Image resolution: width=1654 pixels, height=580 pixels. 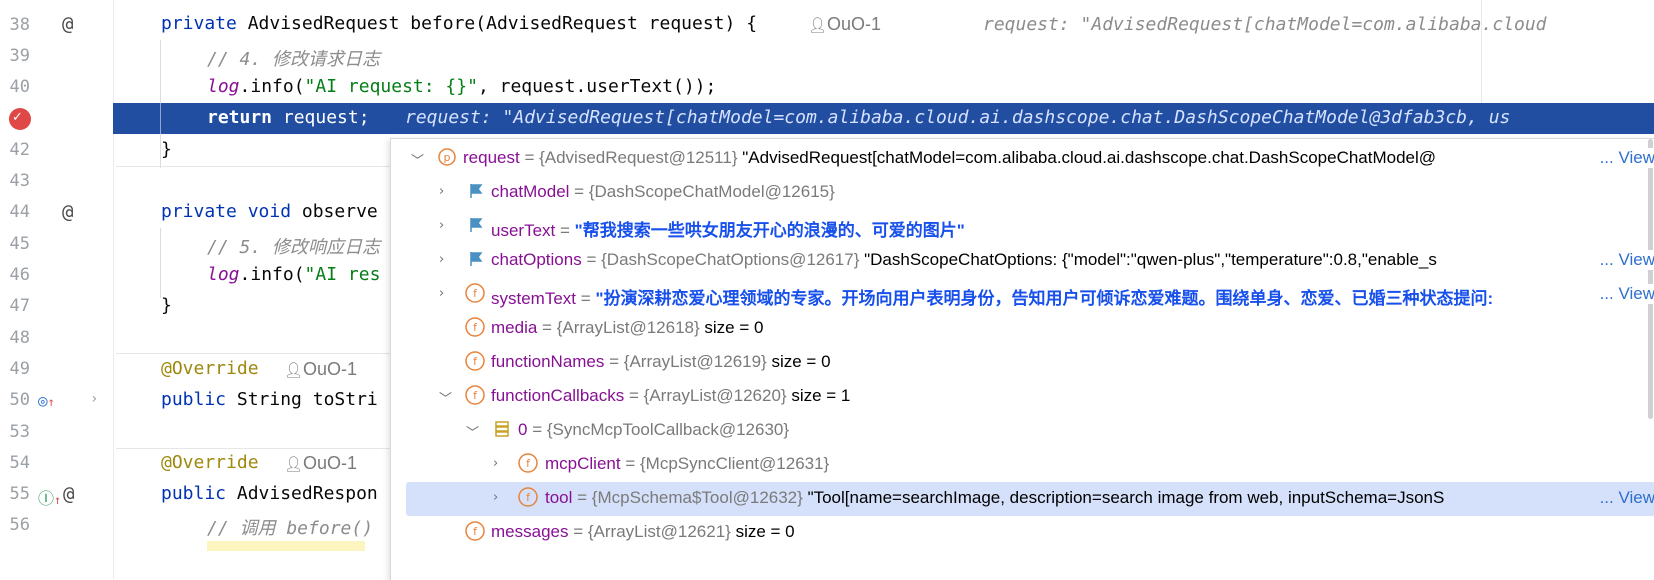 What do you see at coordinates (564, 230) in the screenshot?
I see `var-type: =` at bounding box center [564, 230].